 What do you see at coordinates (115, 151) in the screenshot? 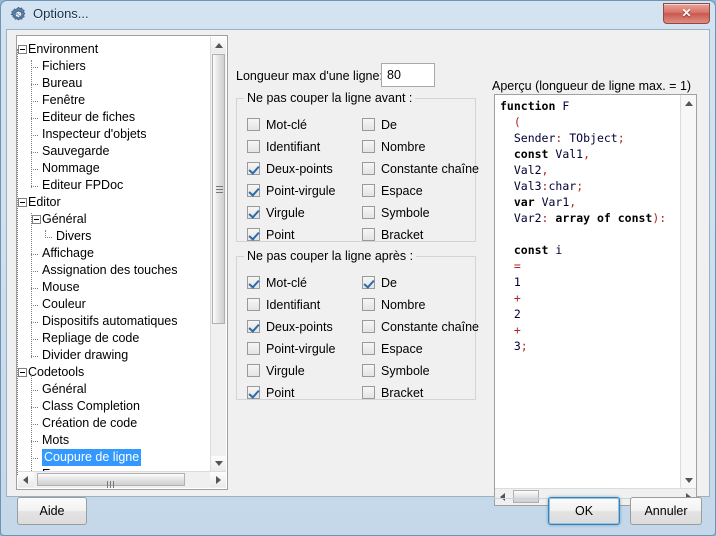
I see `tree-item: Sauvegarde` at bounding box center [115, 151].